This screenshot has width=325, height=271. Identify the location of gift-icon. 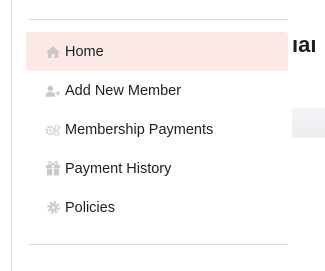
(53, 169).